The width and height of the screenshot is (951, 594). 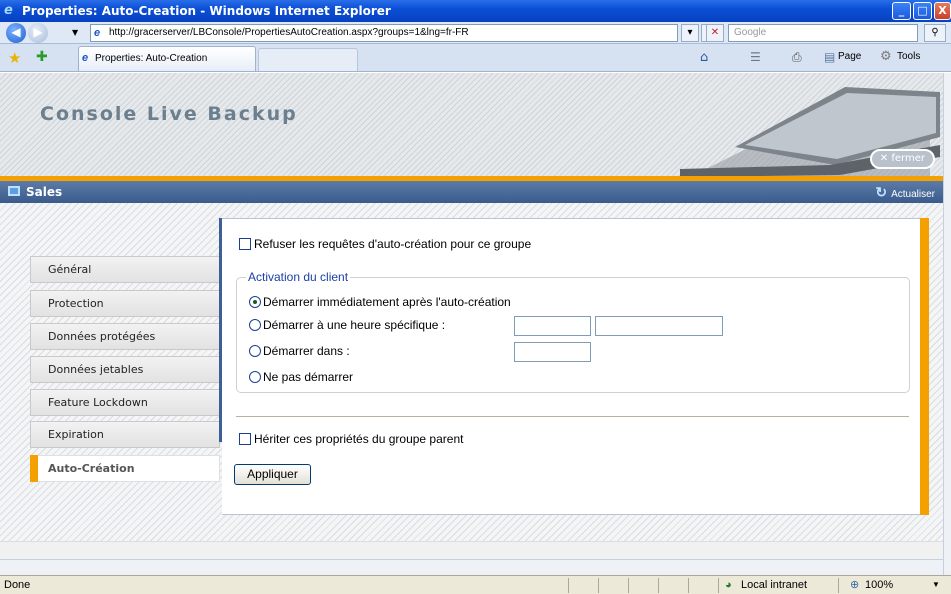 What do you see at coordinates (471, 567) in the screenshot?
I see `horizontal-scrollbar` at bounding box center [471, 567].